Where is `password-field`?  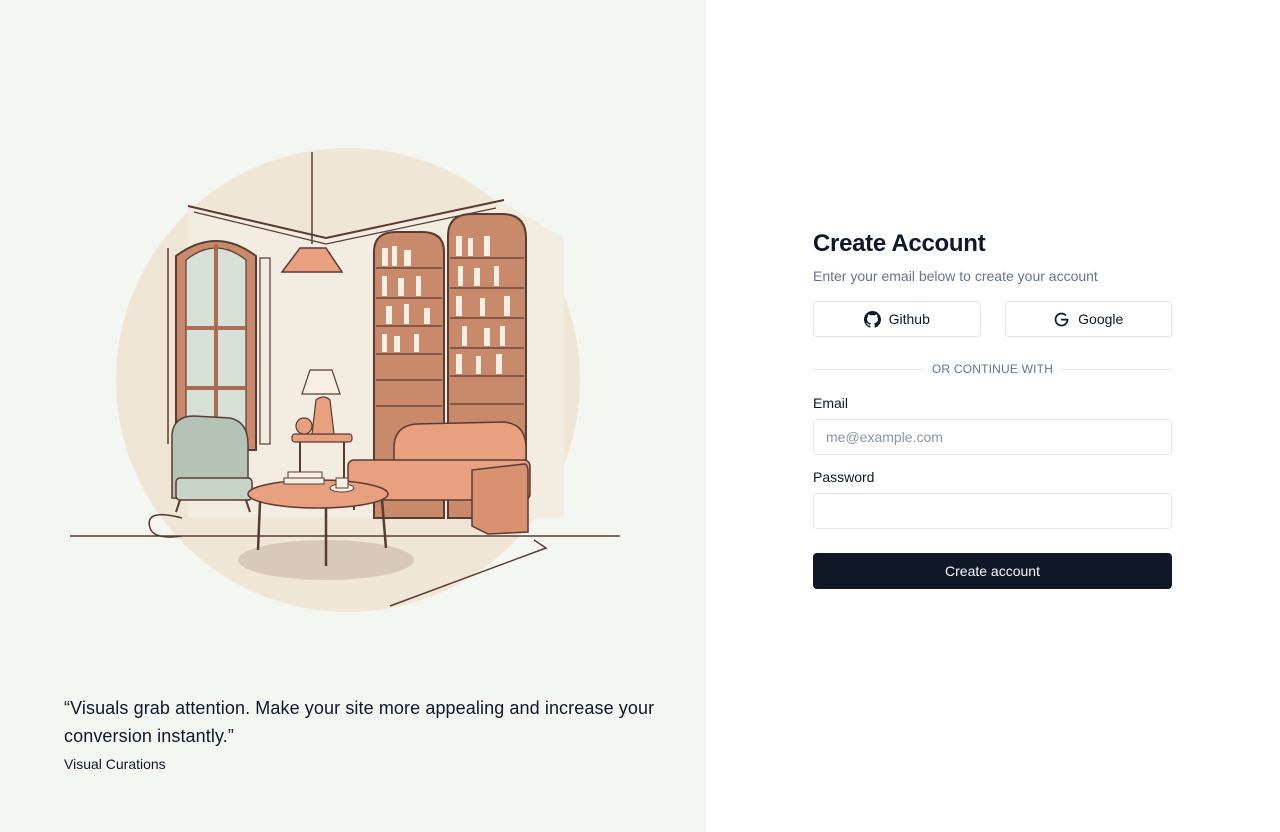
password-field is located at coordinates (992, 511).